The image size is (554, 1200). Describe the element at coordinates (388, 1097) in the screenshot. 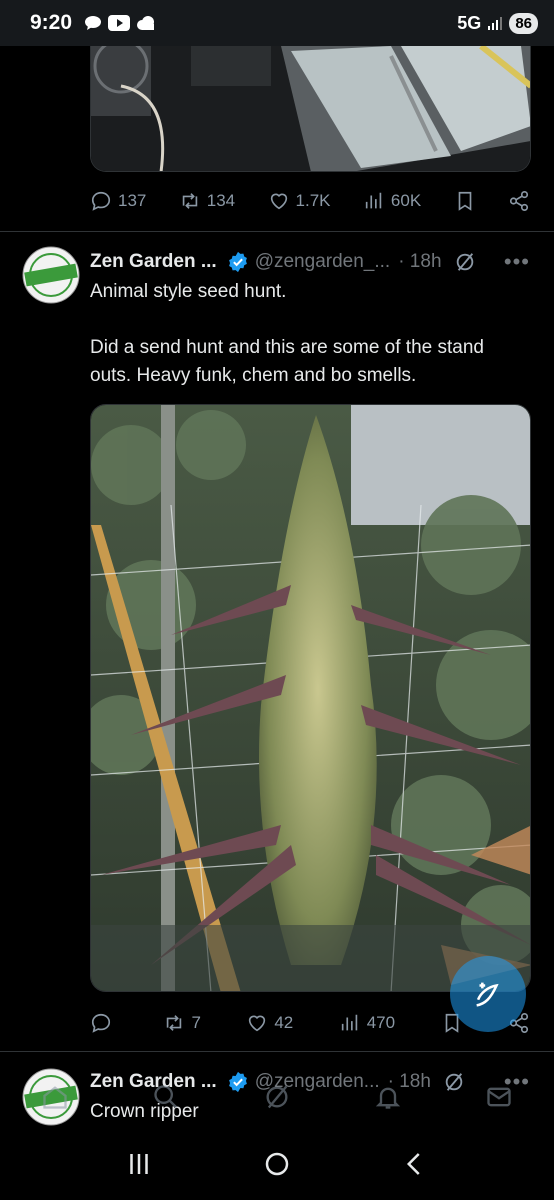

I see `notifications-icon` at that location.